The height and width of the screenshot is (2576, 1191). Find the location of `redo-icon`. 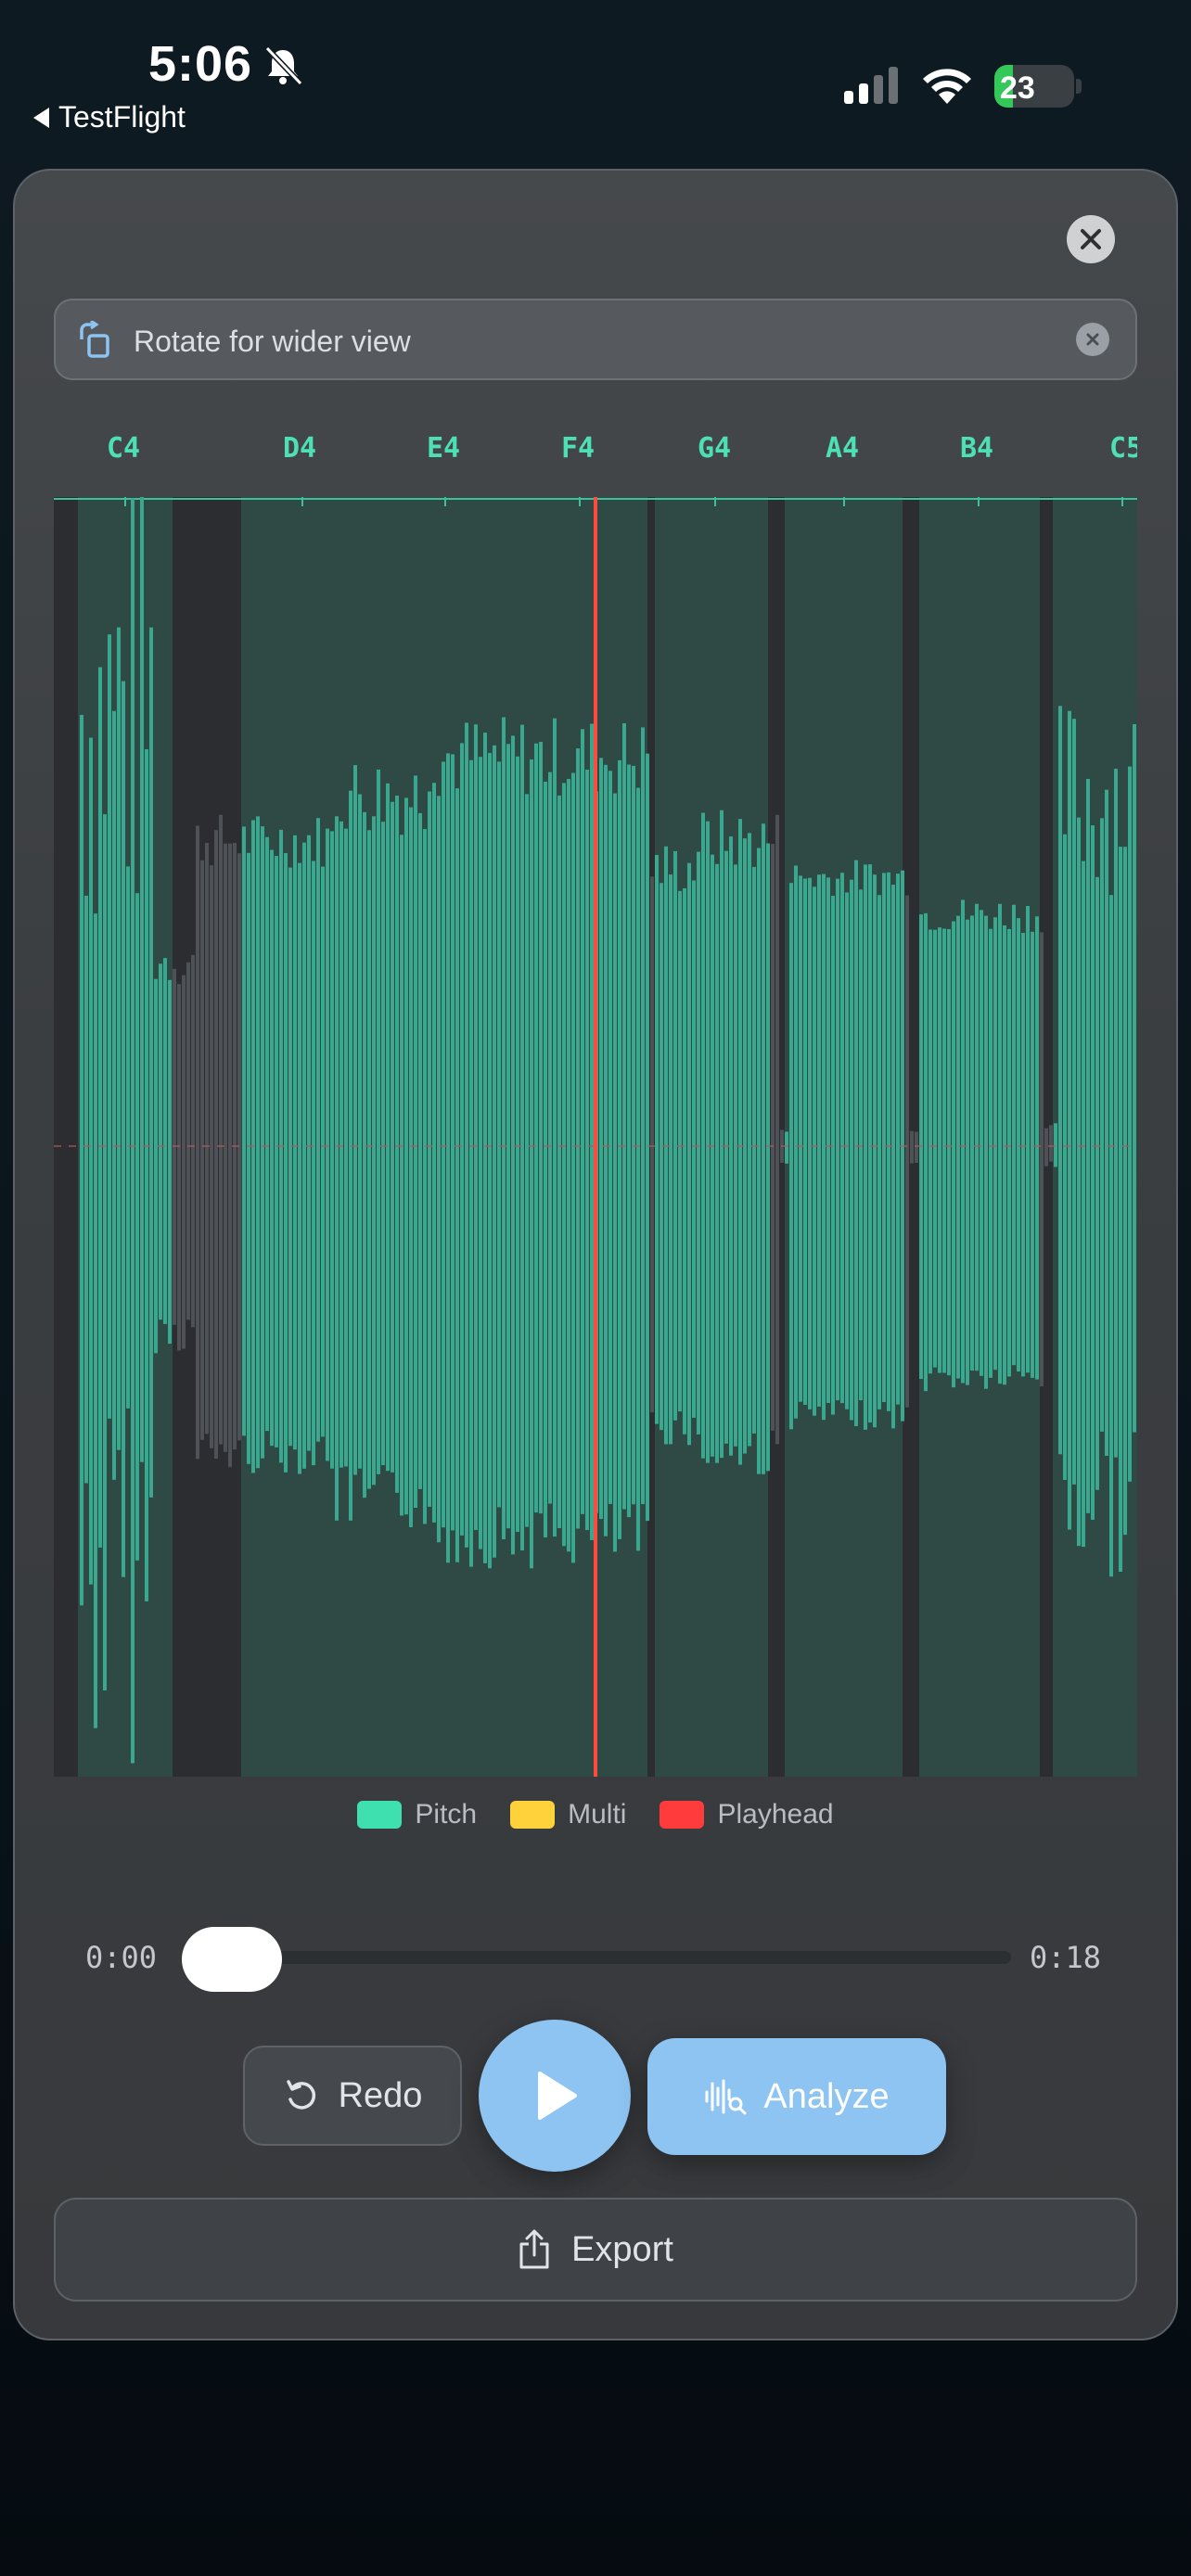

redo-icon is located at coordinates (300, 2095).